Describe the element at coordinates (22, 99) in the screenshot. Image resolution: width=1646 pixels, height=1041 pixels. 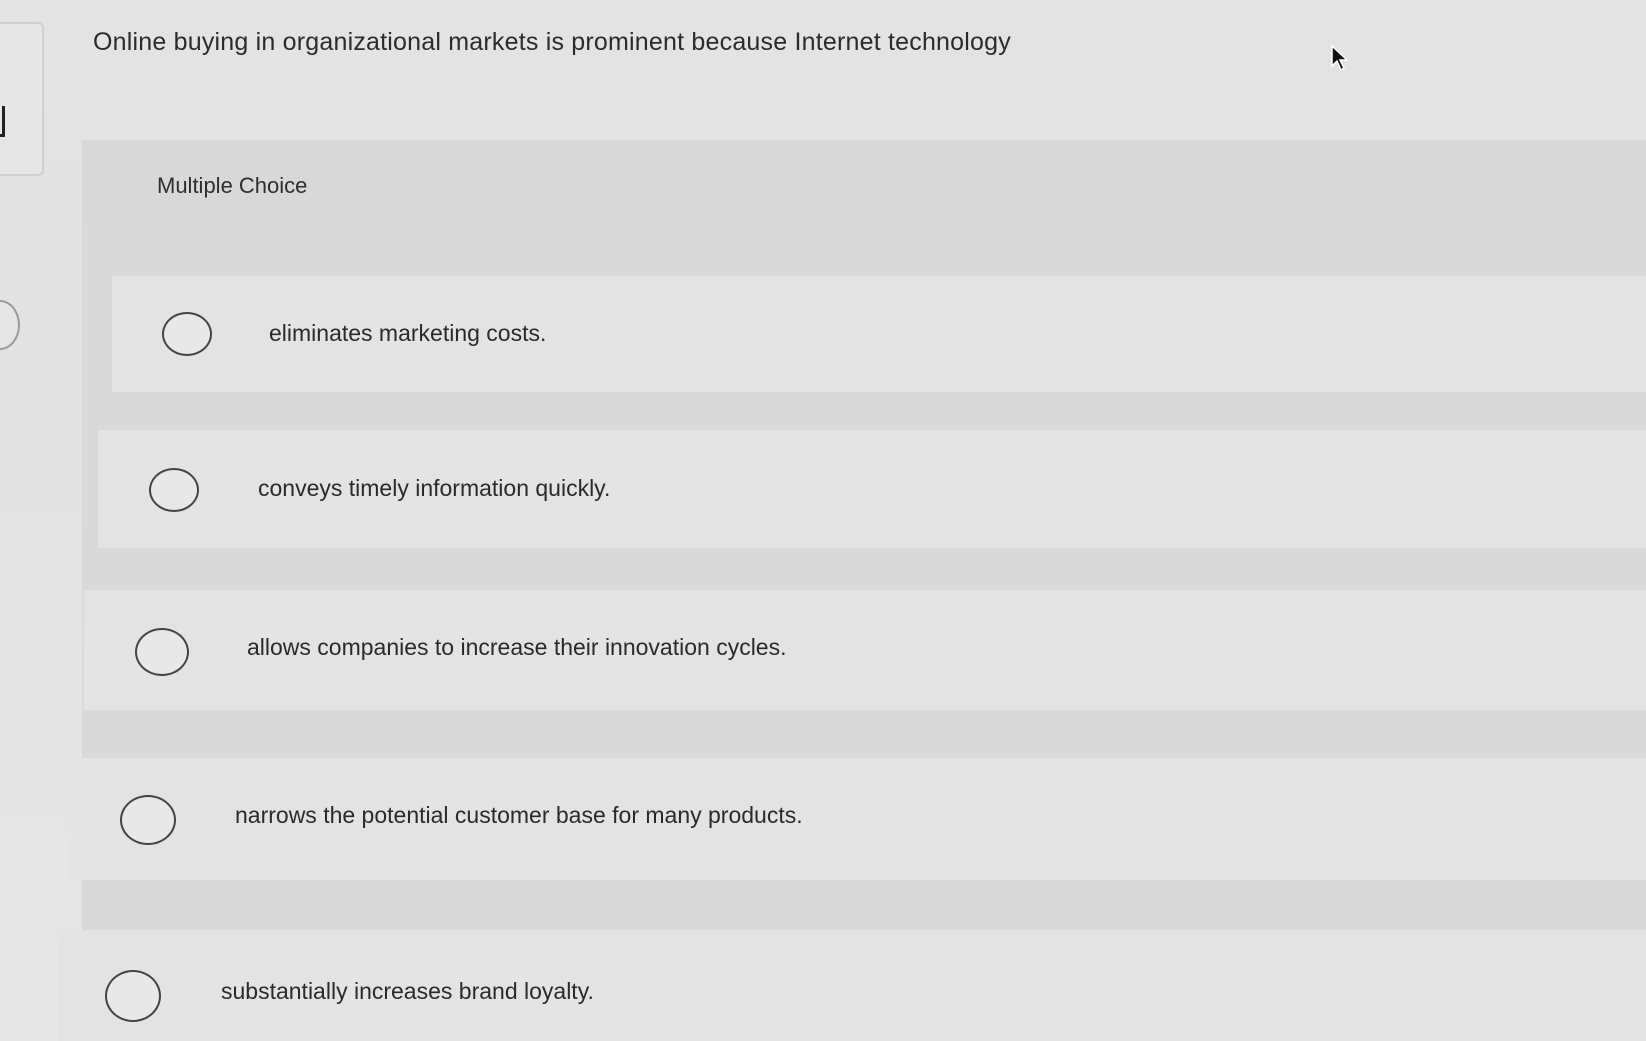
I see `side-tab` at that location.